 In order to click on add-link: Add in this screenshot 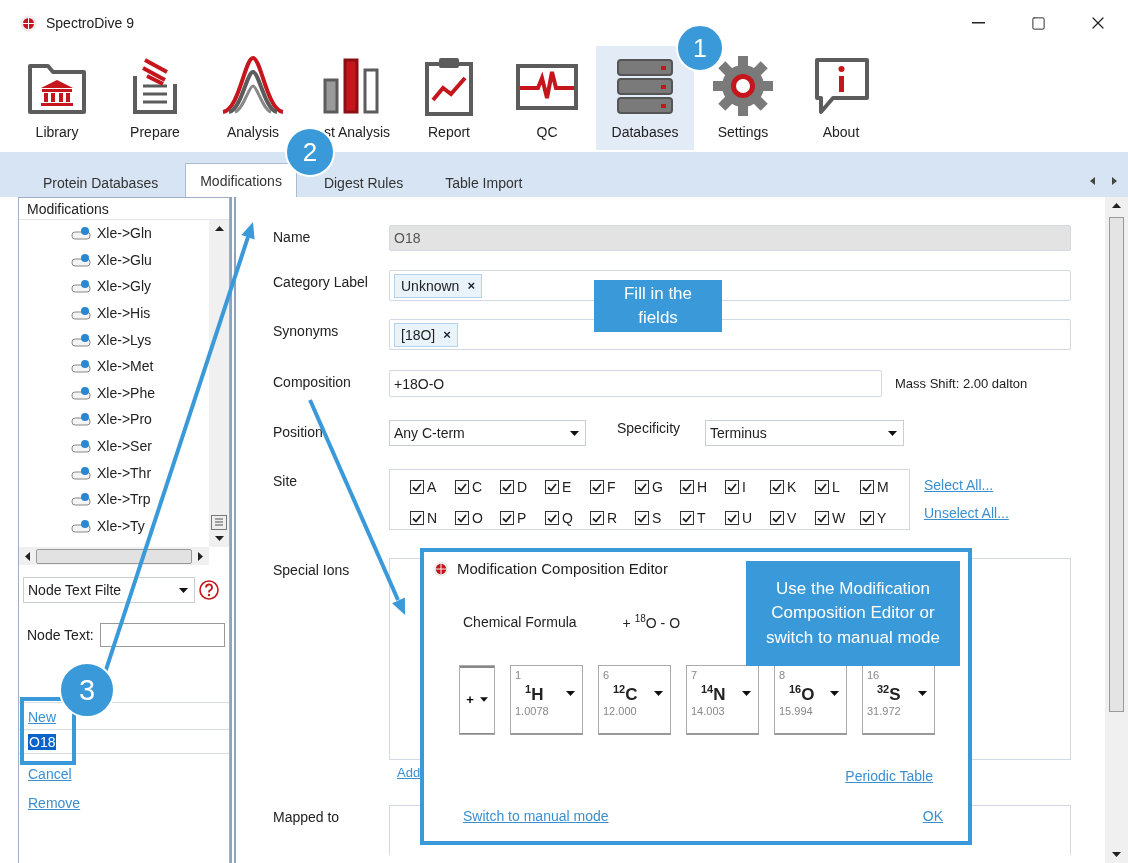, I will do `click(409, 772)`.